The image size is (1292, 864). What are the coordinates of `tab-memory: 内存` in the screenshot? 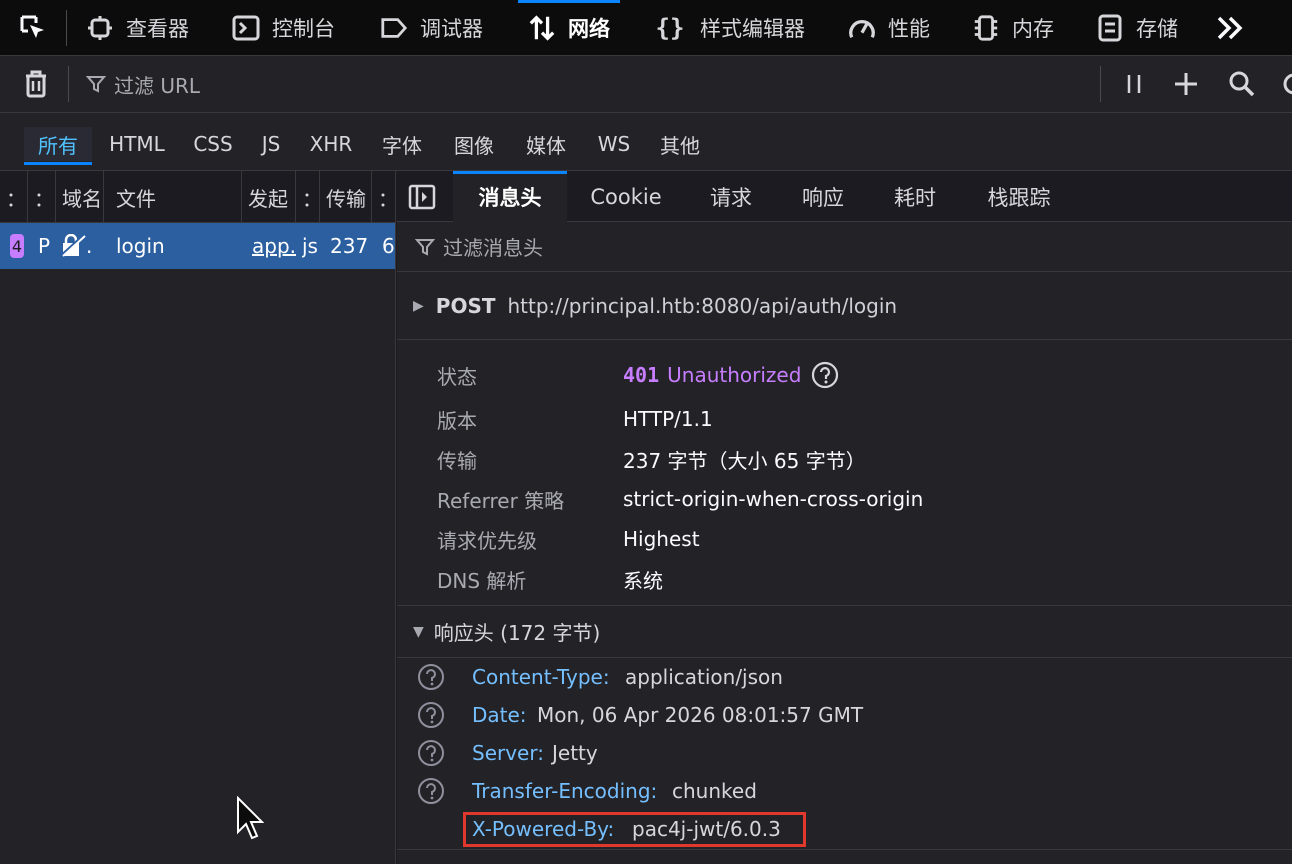 It's located at (1013, 28).